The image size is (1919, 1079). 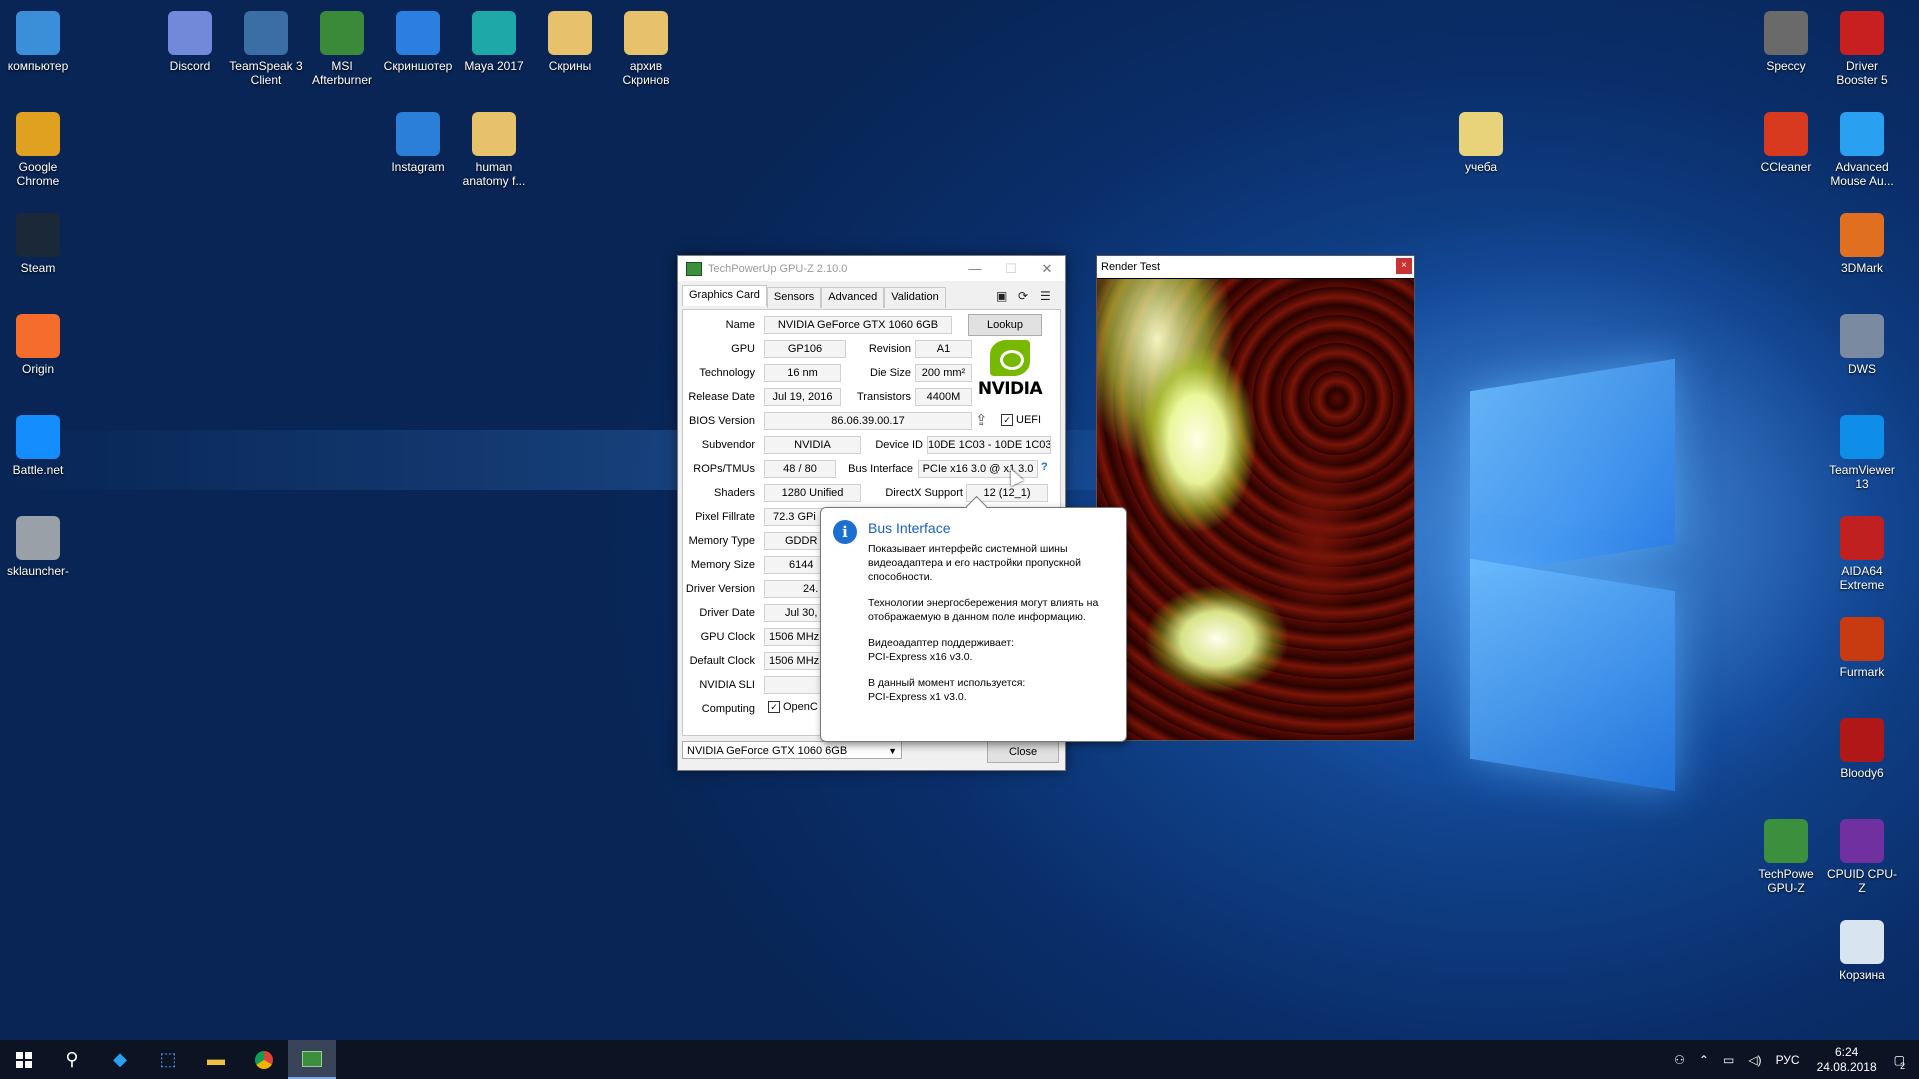 I want to click on desktop-icon: Driver Booster 5, so click(x=1862, y=46).